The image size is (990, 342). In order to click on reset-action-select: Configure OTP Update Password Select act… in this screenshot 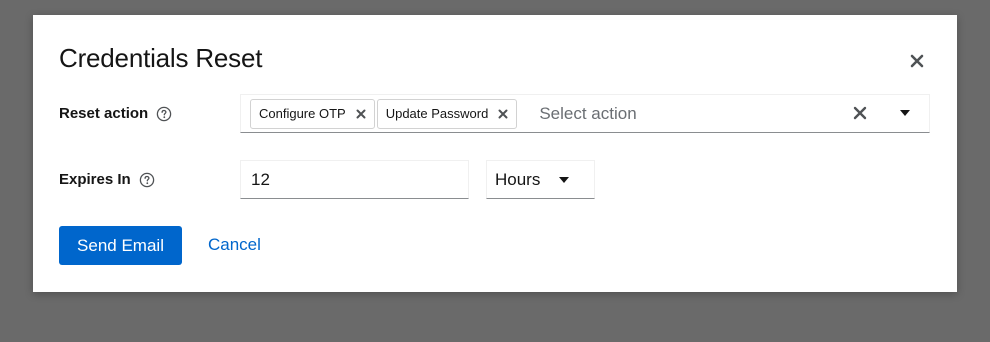, I will do `click(585, 113)`.